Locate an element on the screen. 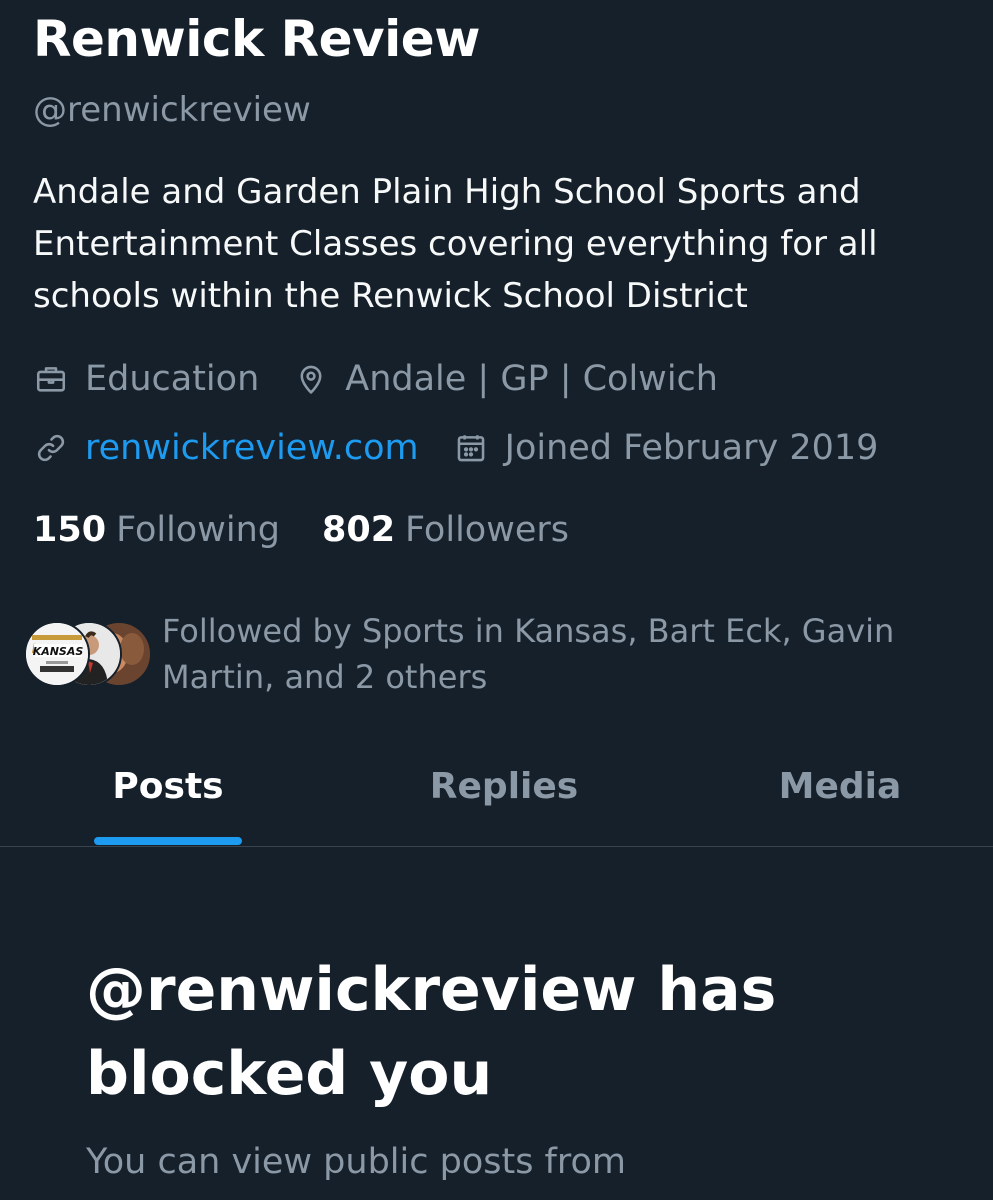 This screenshot has width=993, height=1200. joined-label: Joined February 2019 is located at coordinates (691, 448).